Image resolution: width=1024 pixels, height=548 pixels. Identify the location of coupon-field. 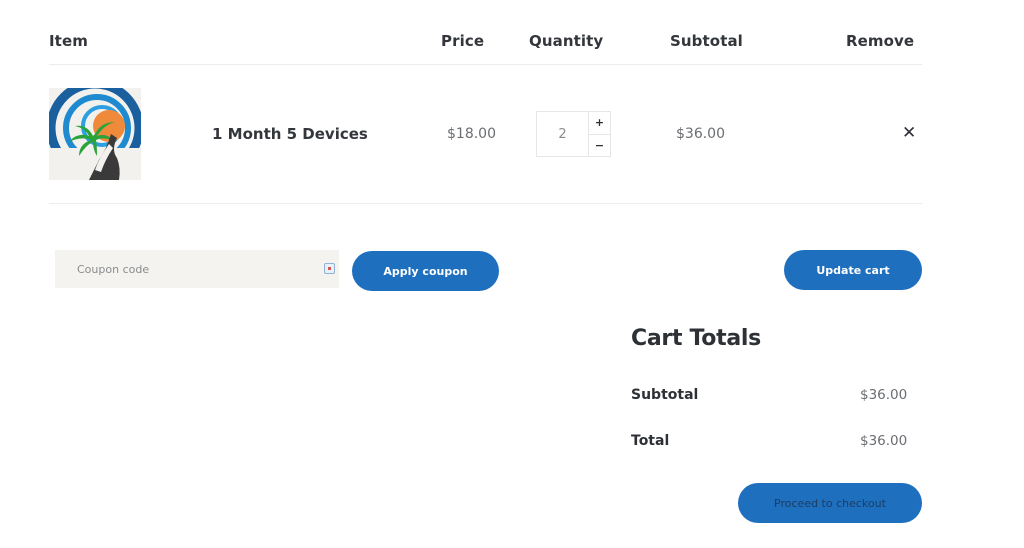
(197, 269).